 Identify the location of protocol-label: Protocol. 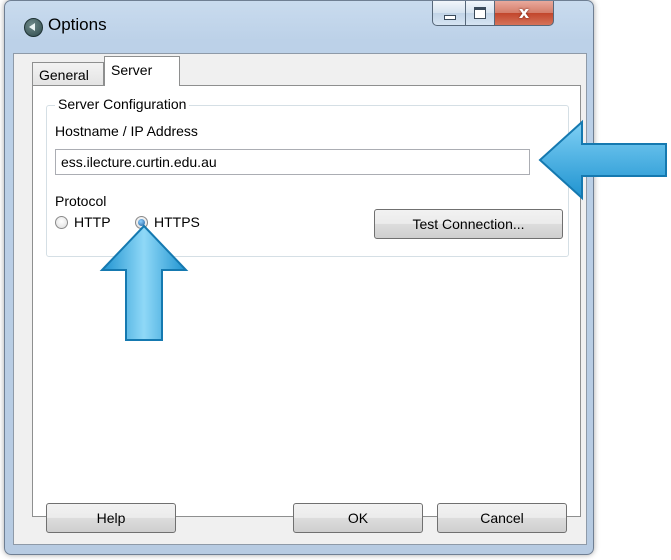
(81, 201).